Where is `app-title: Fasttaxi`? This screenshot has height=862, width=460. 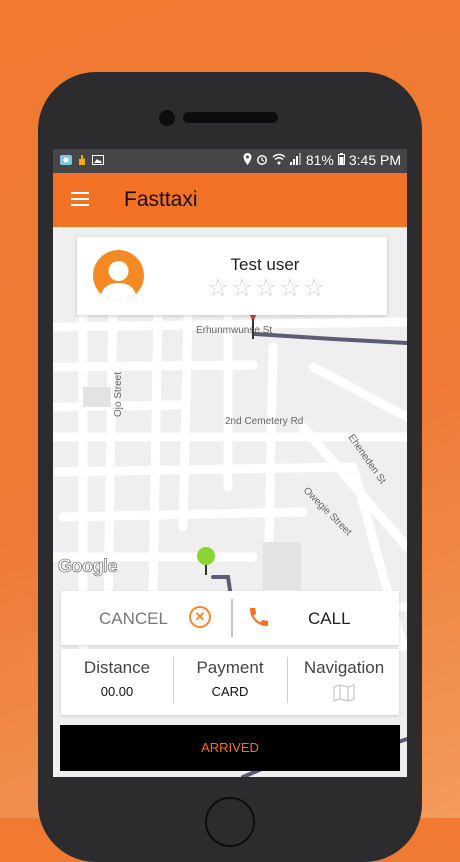
app-title: Fasttaxi is located at coordinates (161, 199).